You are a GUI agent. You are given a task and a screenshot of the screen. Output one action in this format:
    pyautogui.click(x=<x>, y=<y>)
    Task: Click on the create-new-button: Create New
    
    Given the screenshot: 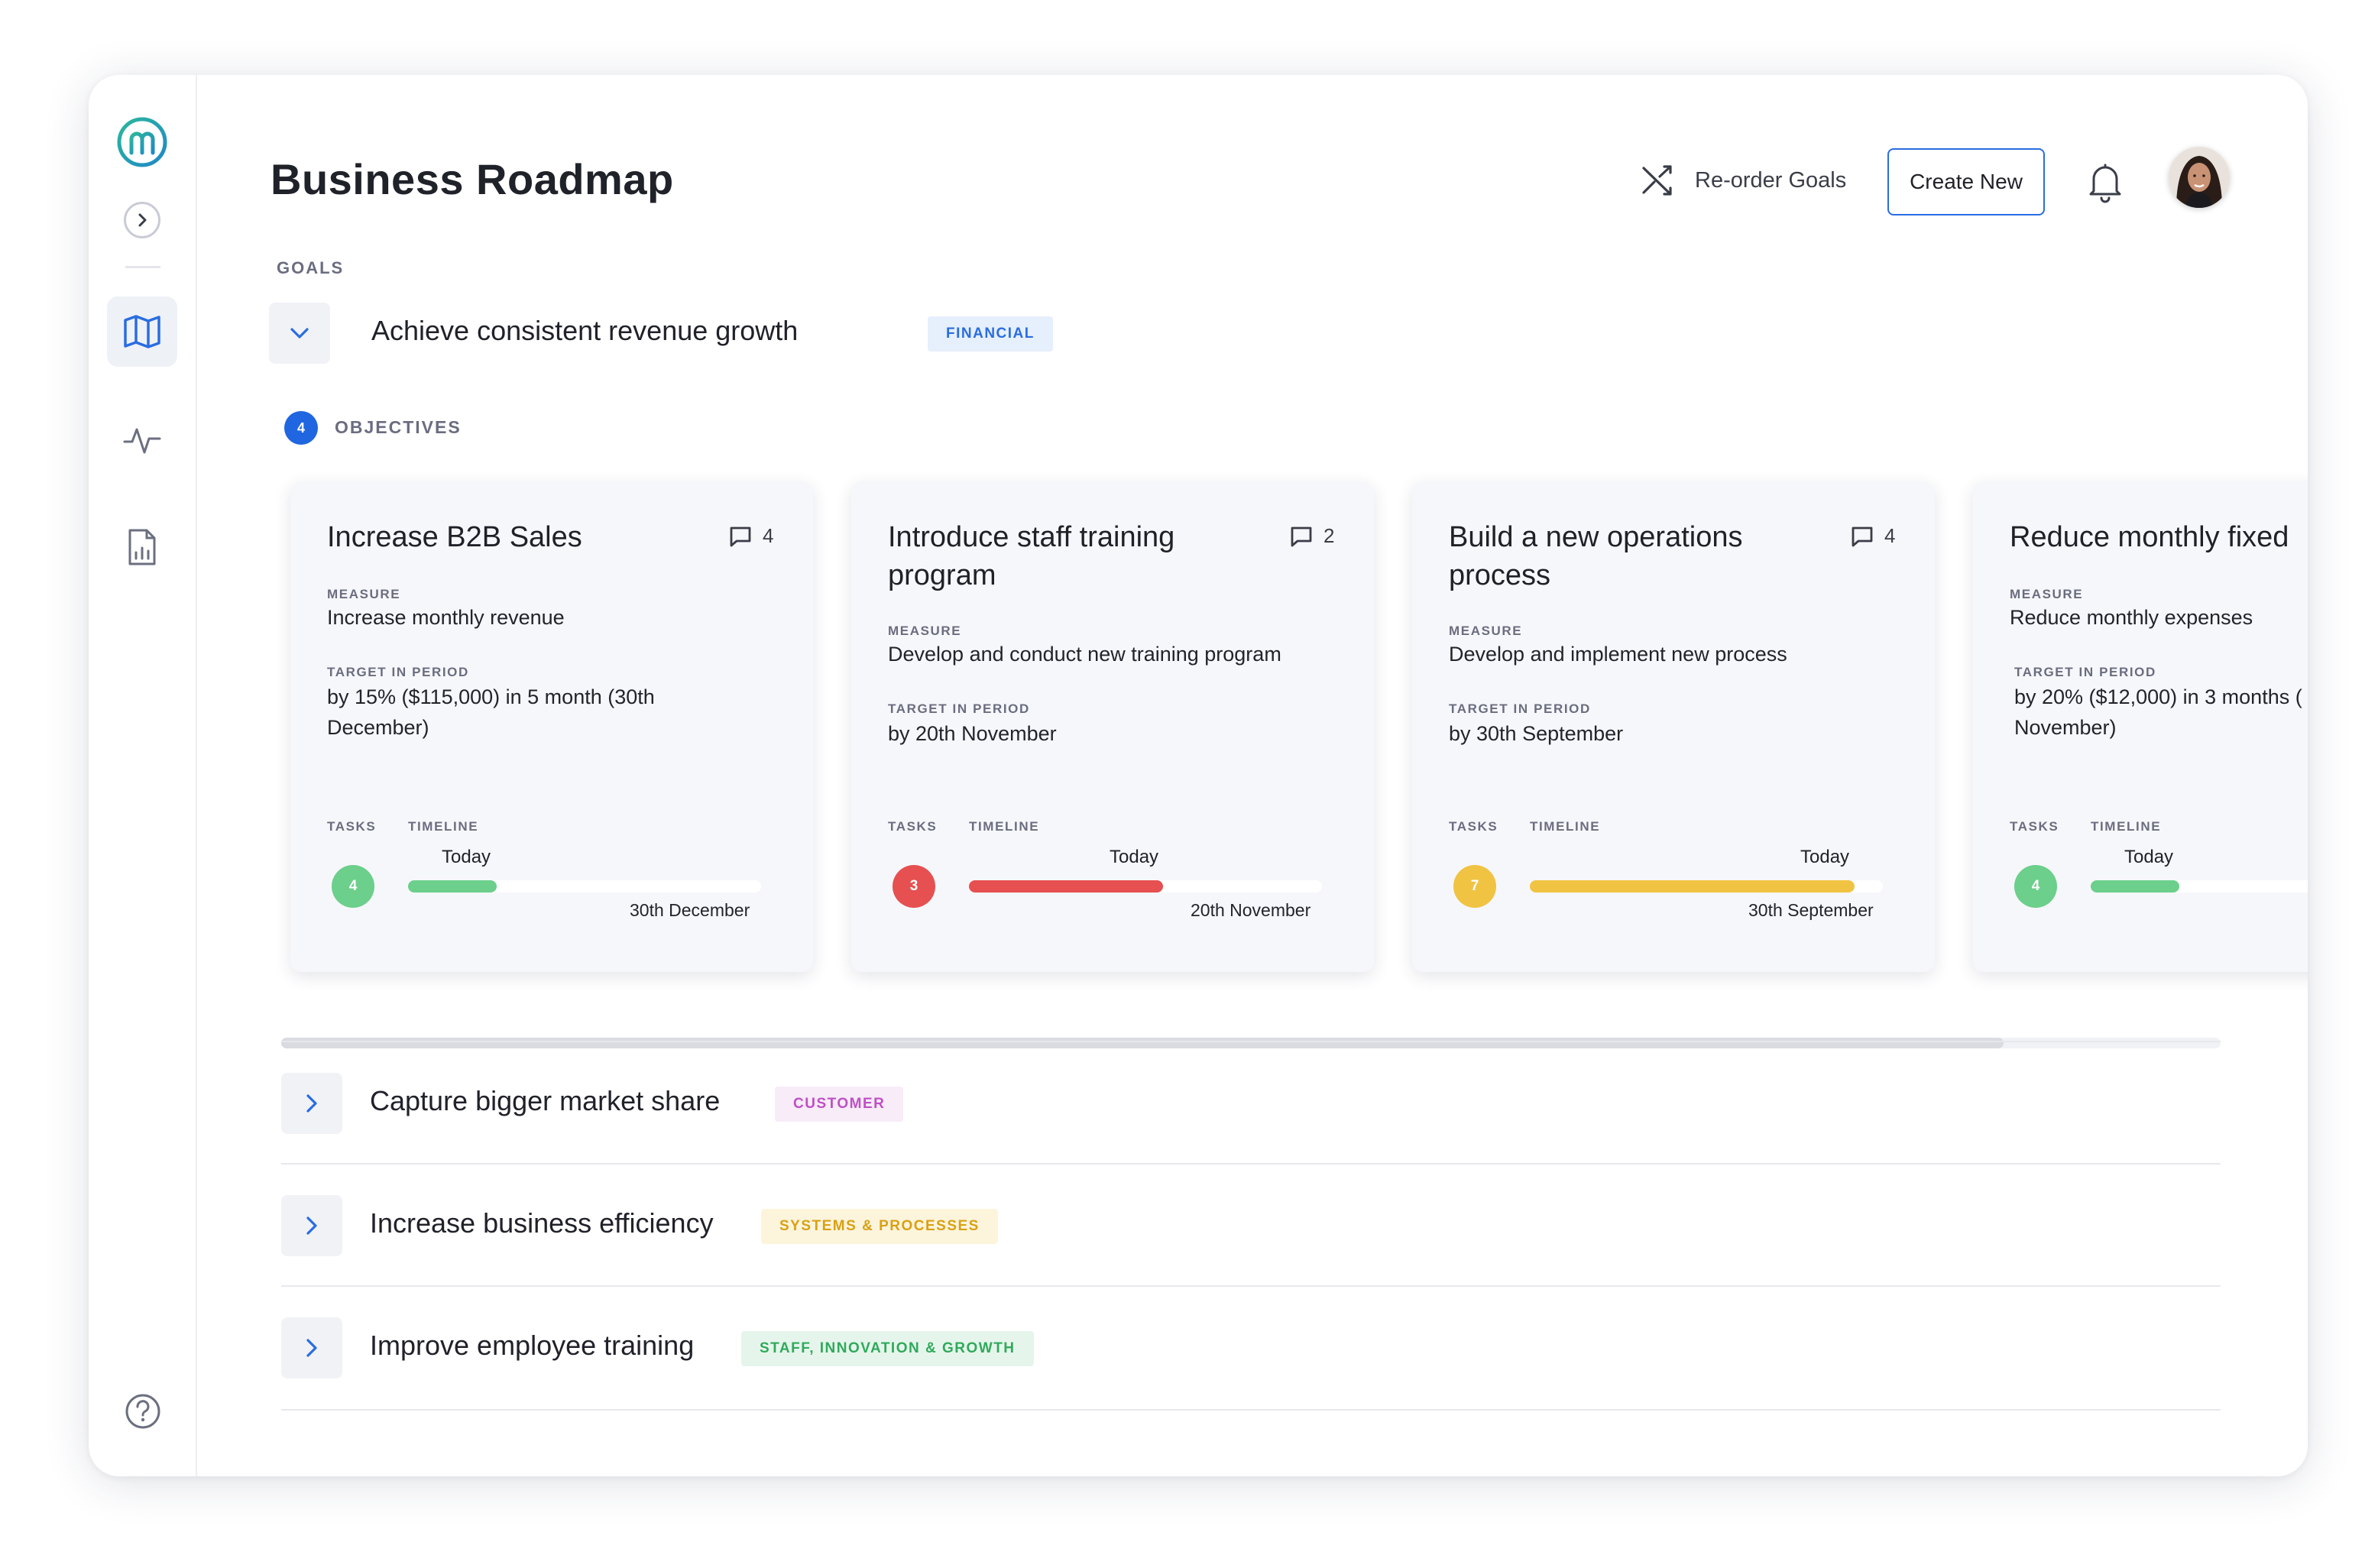 What is the action you would take?
    pyautogui.click(x=1966, y=181)
    